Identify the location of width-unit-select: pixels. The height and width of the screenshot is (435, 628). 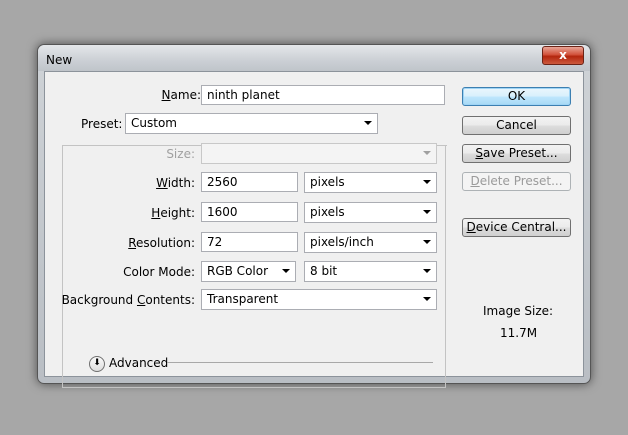
(370, 182).